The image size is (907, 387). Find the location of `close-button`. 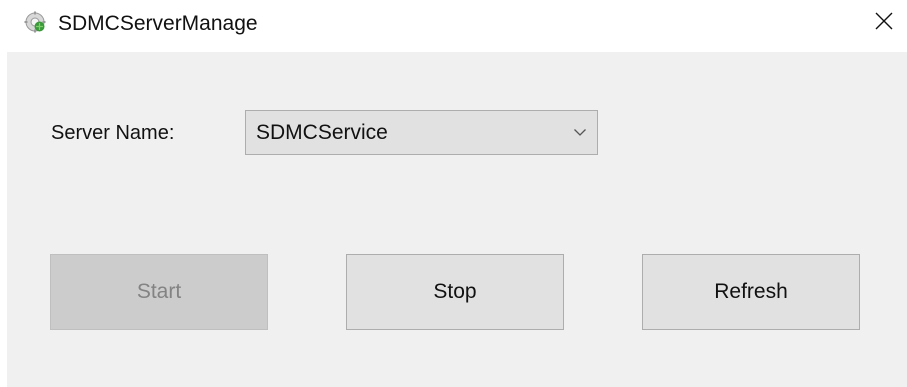

close-button is located at coordinates (884, 23).